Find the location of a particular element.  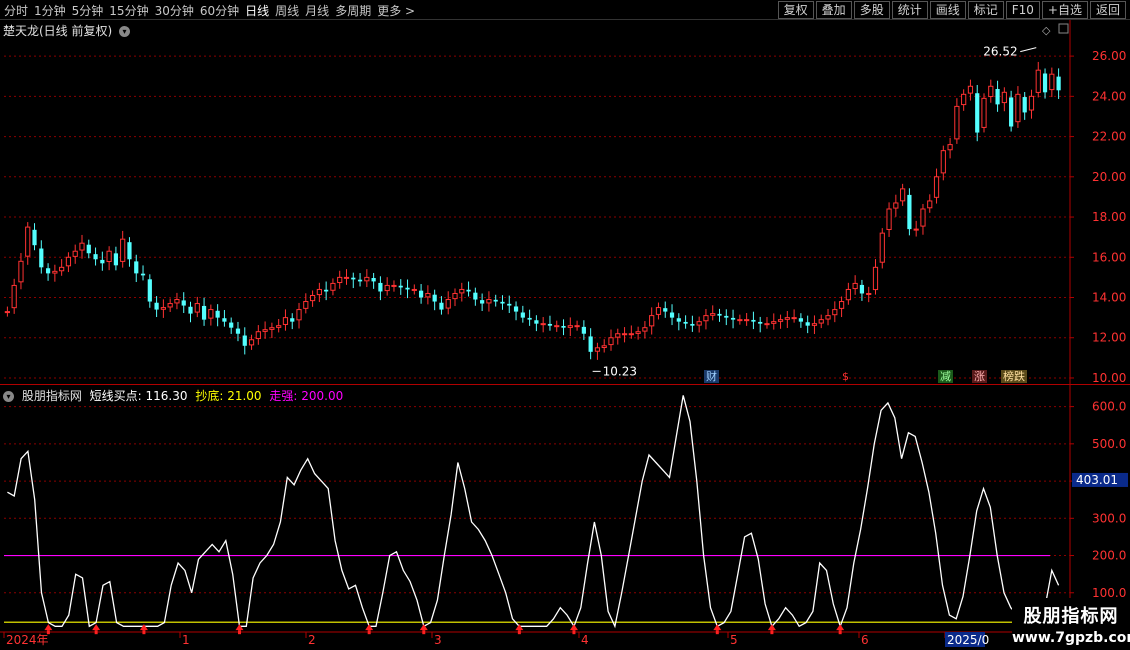

ind-tick-label-3: 300.0 is located at coordinates (1109, 518).